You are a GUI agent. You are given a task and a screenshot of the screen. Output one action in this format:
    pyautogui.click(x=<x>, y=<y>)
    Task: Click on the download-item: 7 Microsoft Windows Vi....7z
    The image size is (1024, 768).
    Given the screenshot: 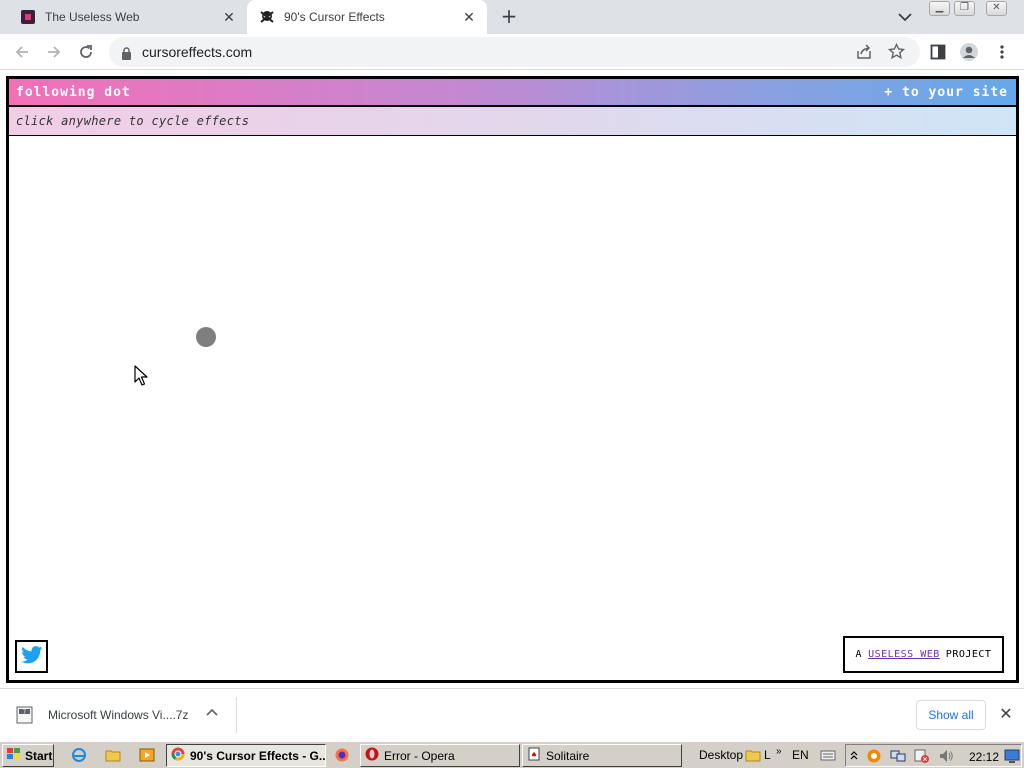 What is the action you would take?
    pyautogui.click(x=126, y=715)
    